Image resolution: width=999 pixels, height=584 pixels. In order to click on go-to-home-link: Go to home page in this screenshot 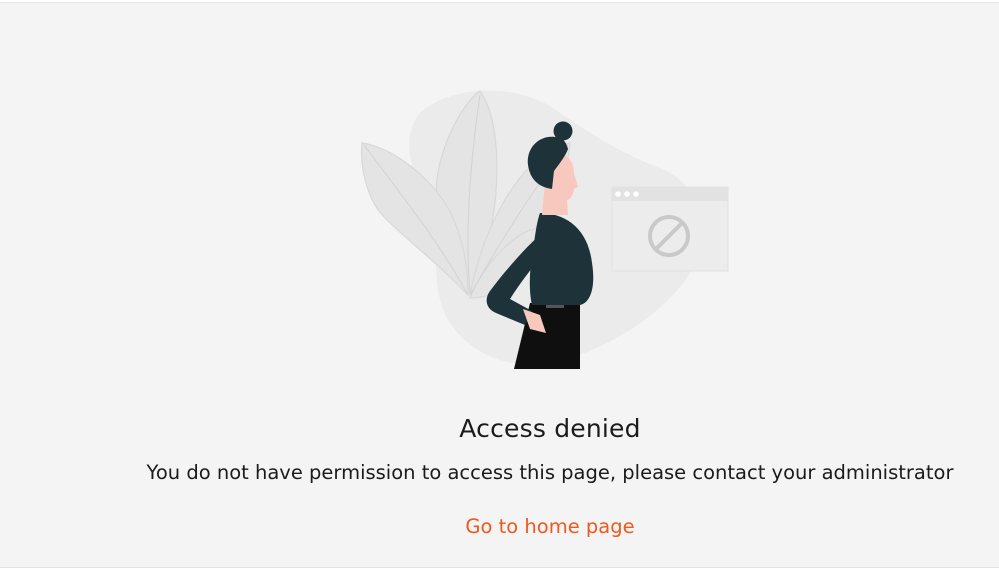, I will do `click(499, 526)`.